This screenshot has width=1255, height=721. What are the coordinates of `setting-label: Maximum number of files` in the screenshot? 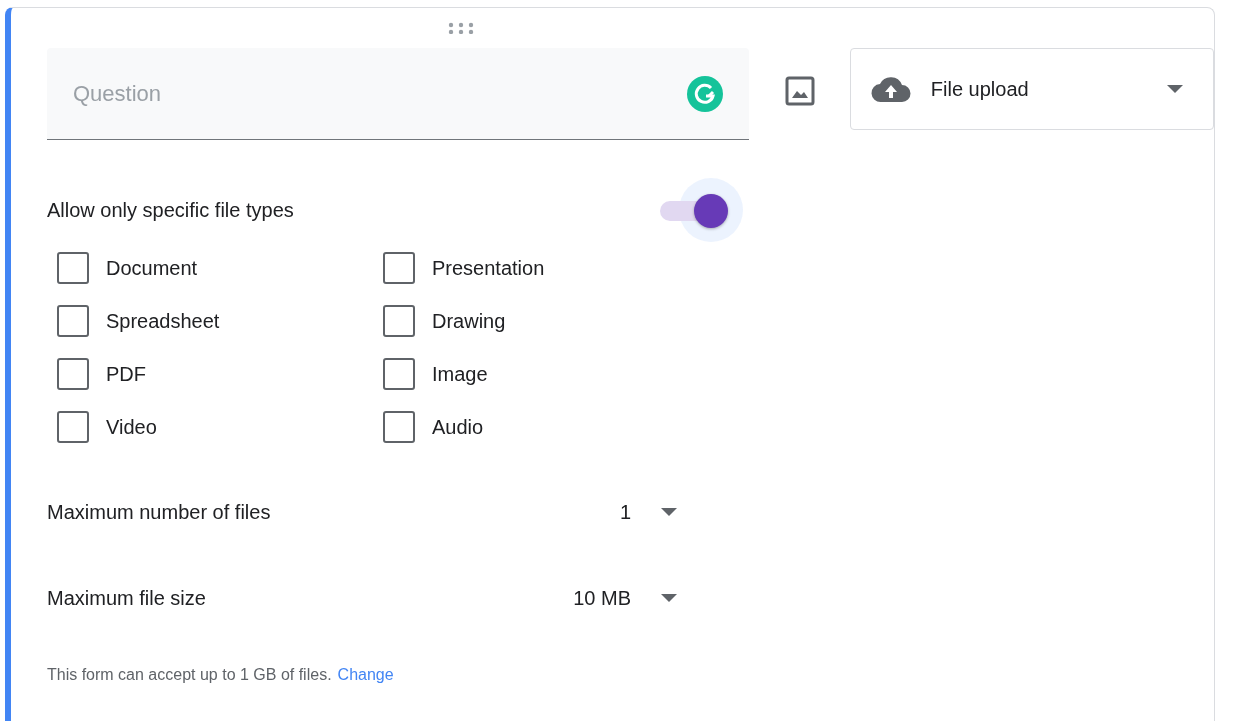 It's located at (159, 512).